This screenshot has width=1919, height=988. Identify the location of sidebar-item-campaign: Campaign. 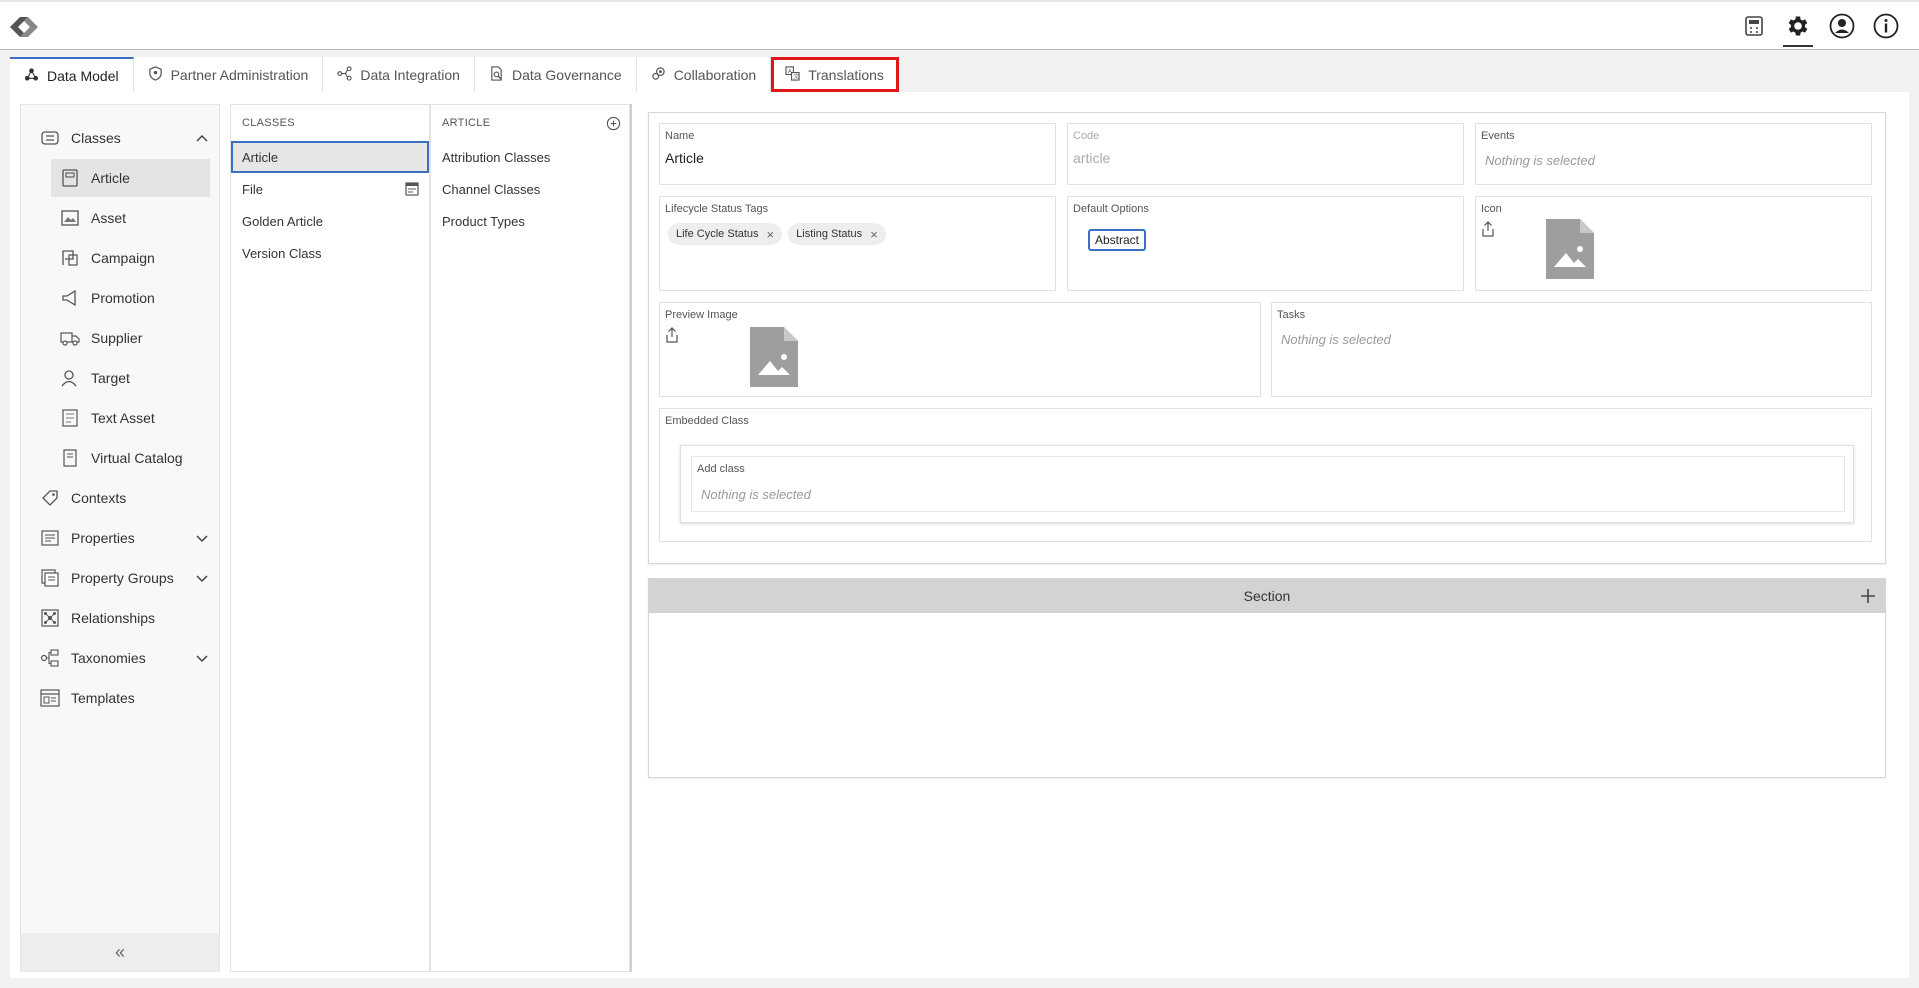
(121, 258).